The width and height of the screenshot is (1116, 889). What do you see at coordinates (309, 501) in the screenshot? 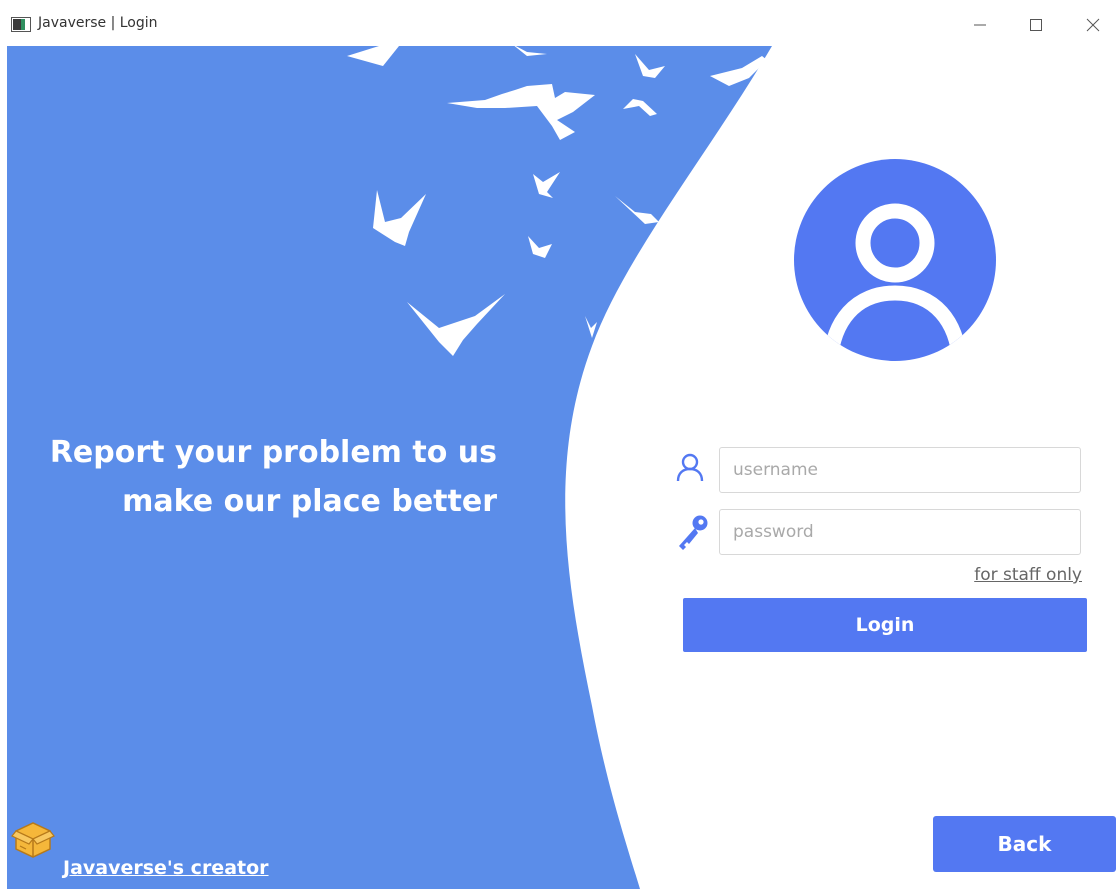
I see `hero-line-2: make our place better` at bounding box center [309, 501].